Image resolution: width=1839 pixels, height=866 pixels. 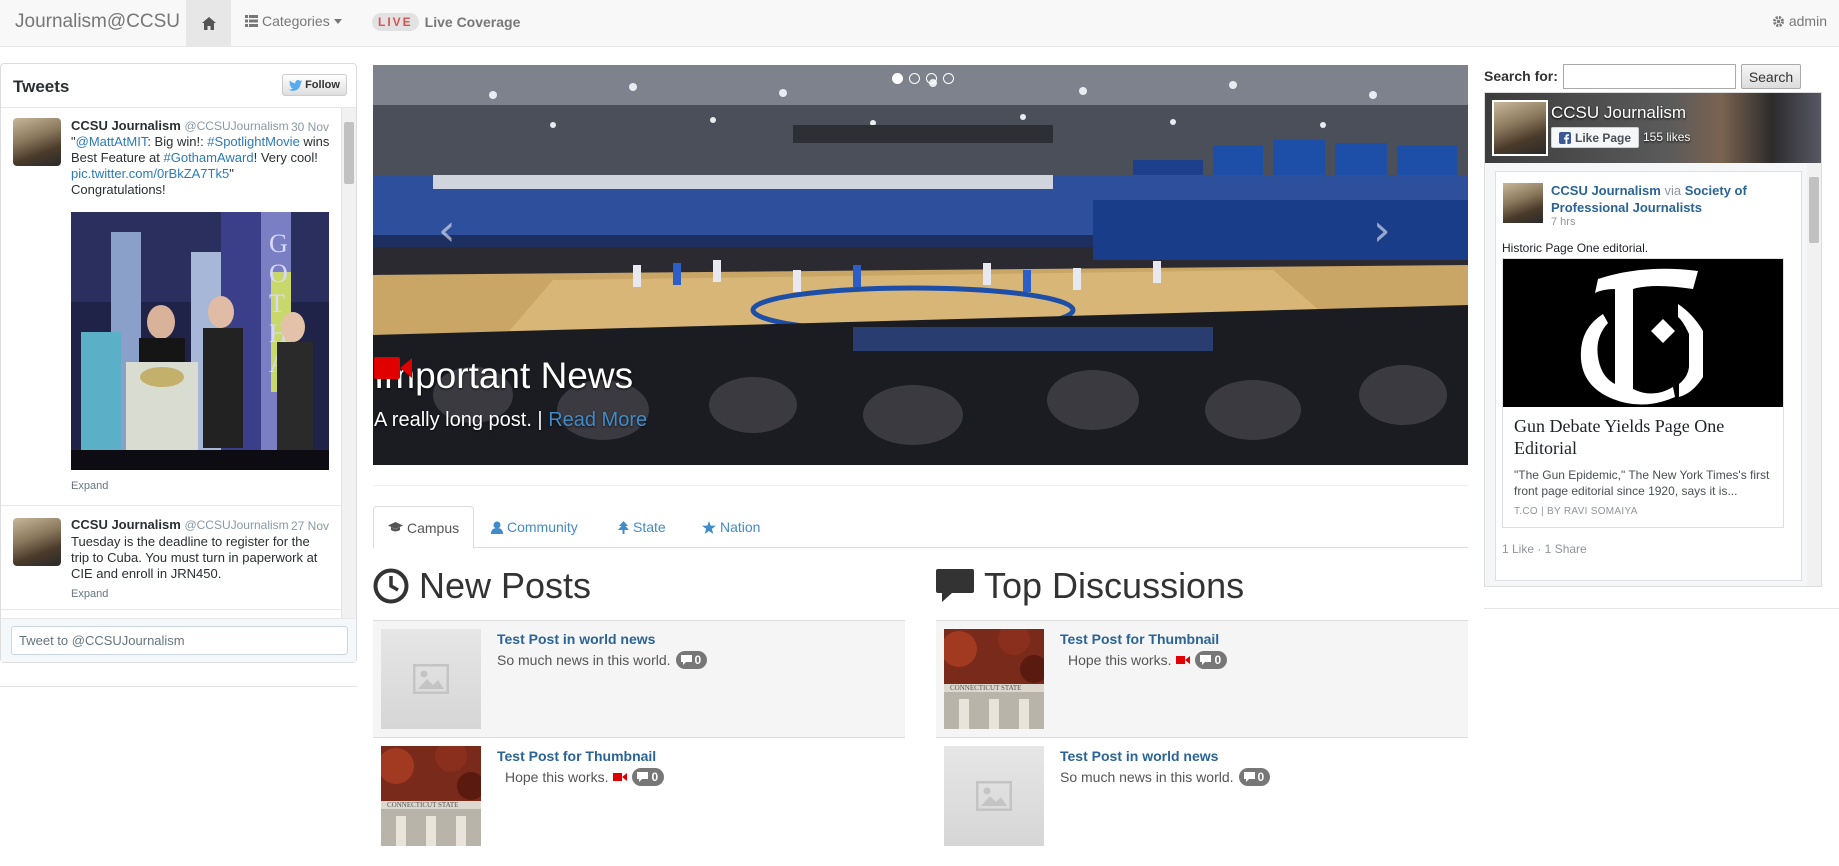 What do you see at coordinates (1575, 248) in the screenshot?
I see `facebook-post-text: Historic Page One editorial.` at bounding box center [1575, 248].